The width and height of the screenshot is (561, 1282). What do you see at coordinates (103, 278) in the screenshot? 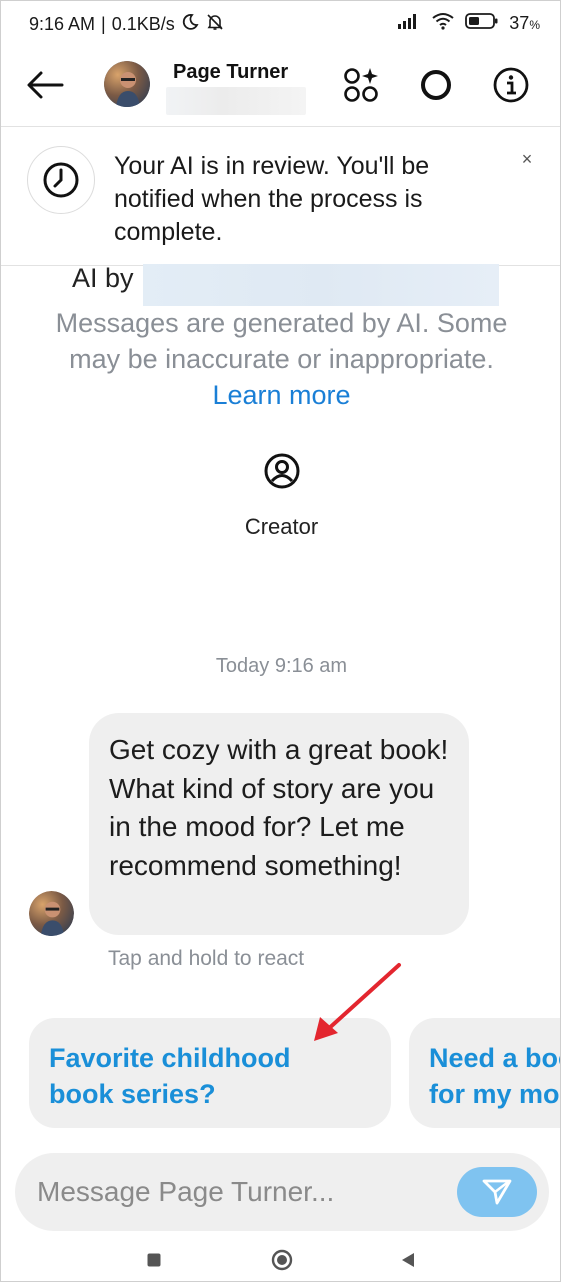
I see `ai-by-label: AI by` at bounding box center [103, 278].